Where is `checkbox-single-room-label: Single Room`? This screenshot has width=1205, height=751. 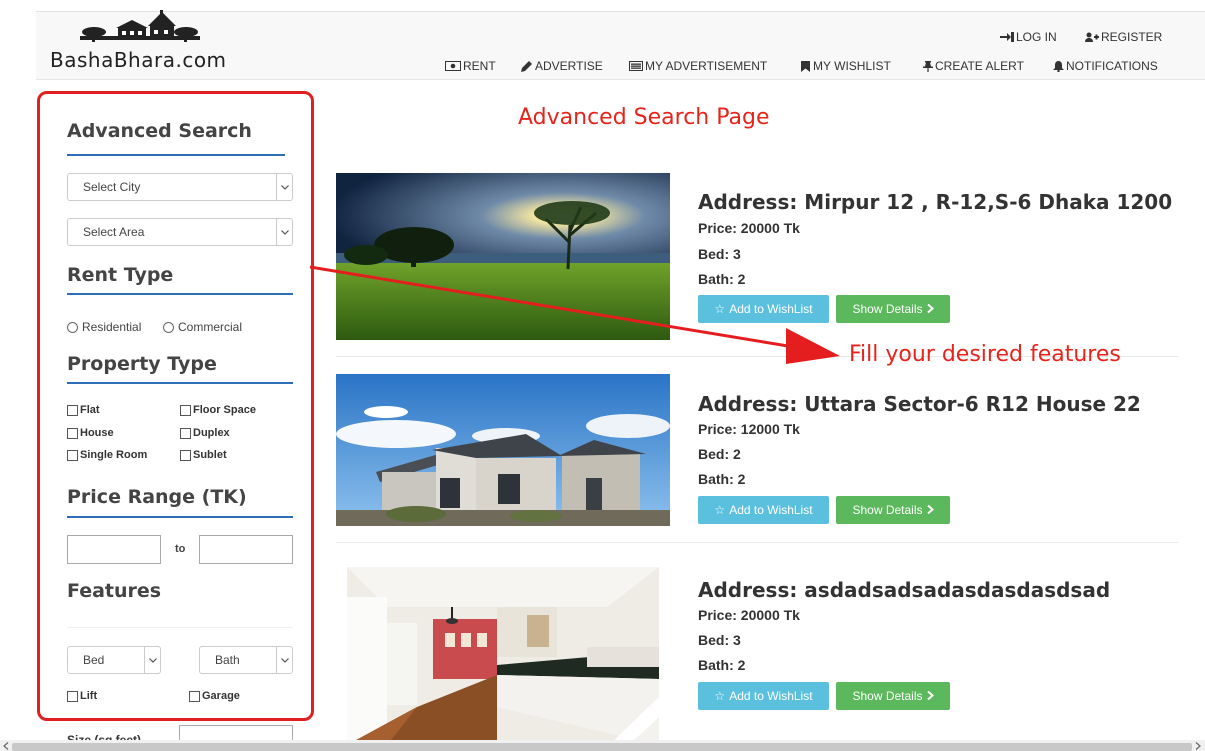 checkbox-single-room-label: Single Room is located at coordinates (114, 455).